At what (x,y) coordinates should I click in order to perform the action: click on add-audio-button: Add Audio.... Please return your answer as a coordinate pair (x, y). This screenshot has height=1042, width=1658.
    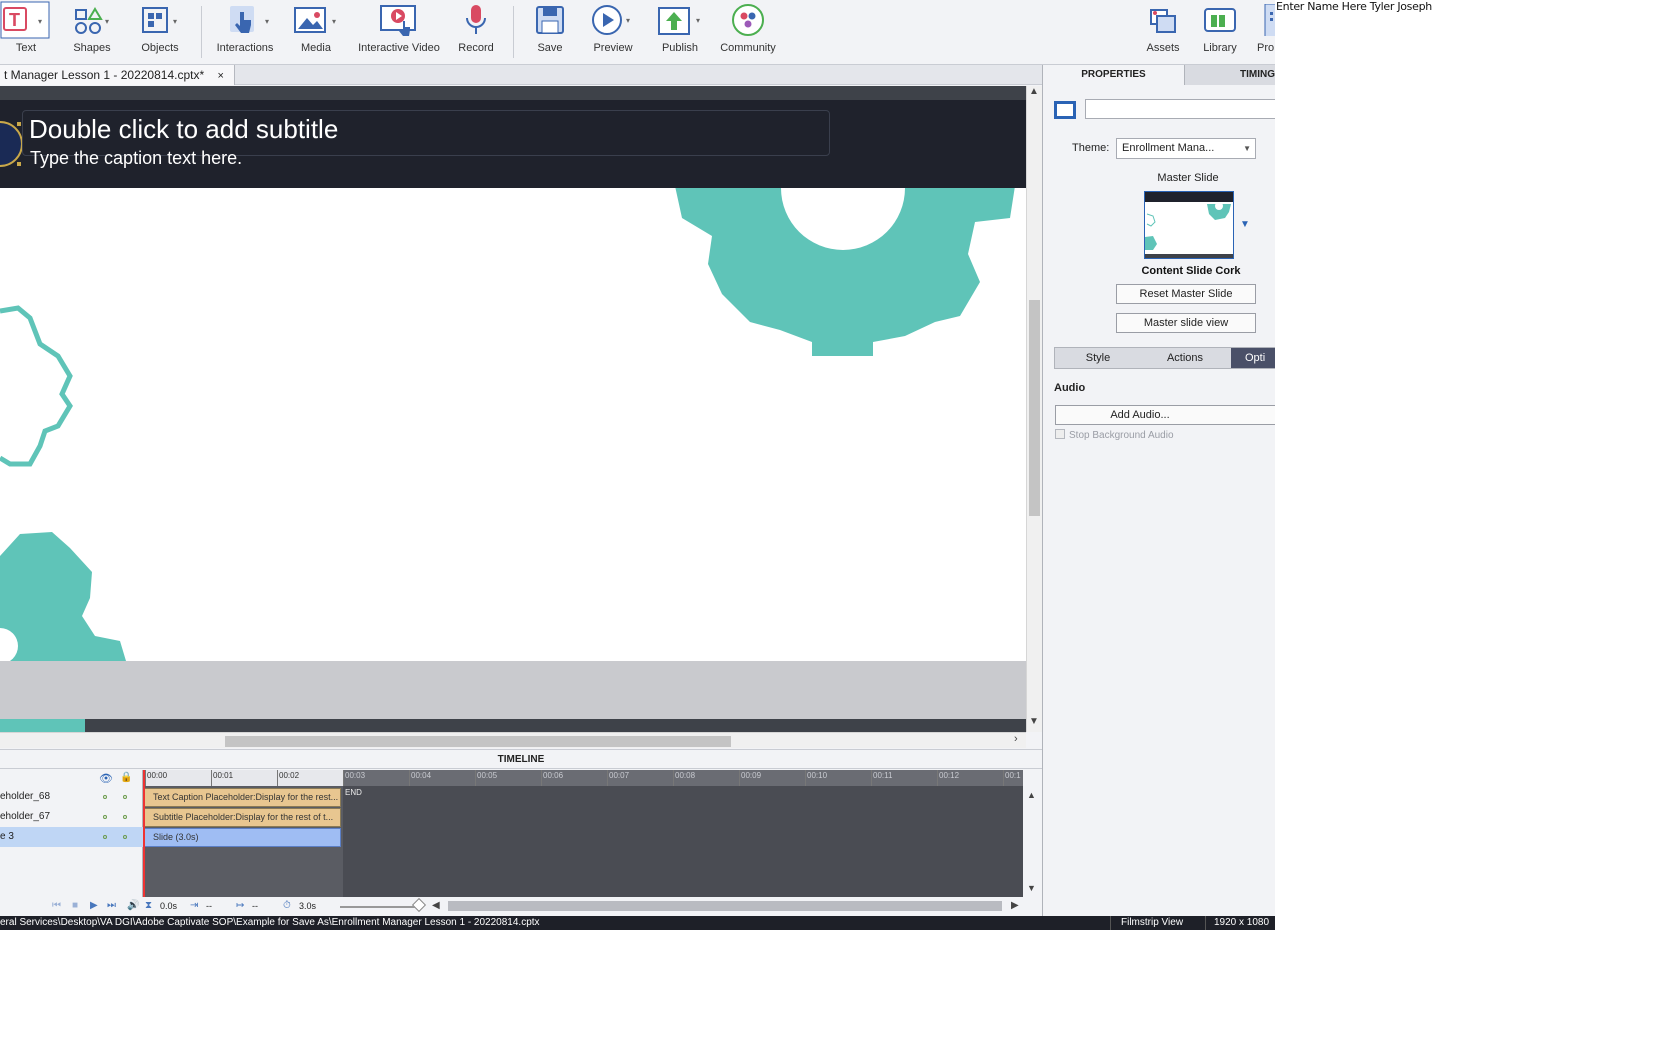
    Looking at the image, I should click on (1165, 415).